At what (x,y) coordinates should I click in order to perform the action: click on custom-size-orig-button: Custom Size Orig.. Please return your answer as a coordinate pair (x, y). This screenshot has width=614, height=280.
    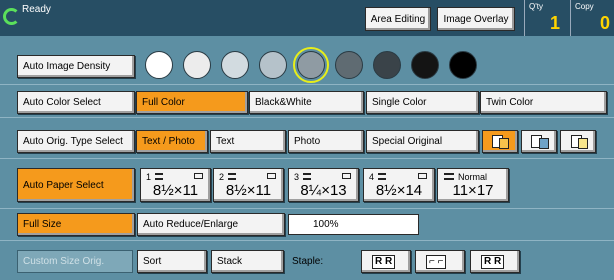
    Looking at the image, I should click on (75, 261).